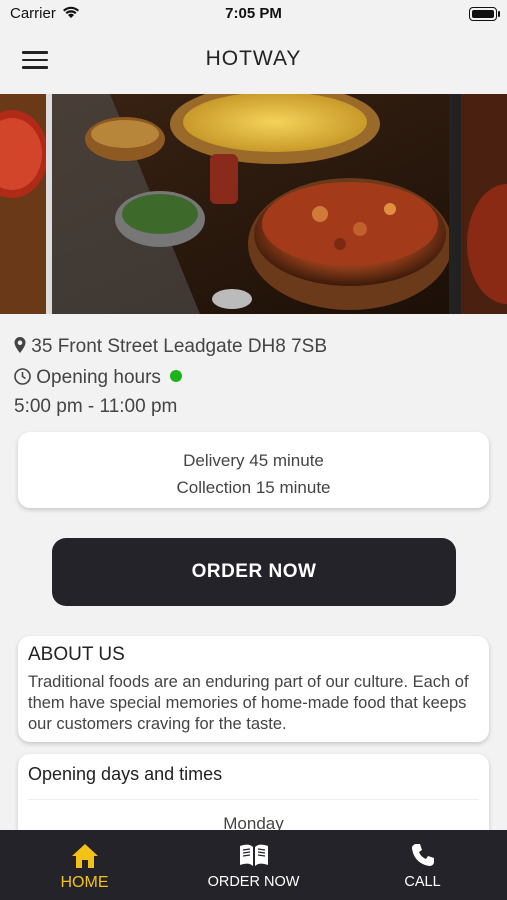 The height and width of the screenshot is (900, 507). I want to click on tab-home: HOME, so click(84, 865).